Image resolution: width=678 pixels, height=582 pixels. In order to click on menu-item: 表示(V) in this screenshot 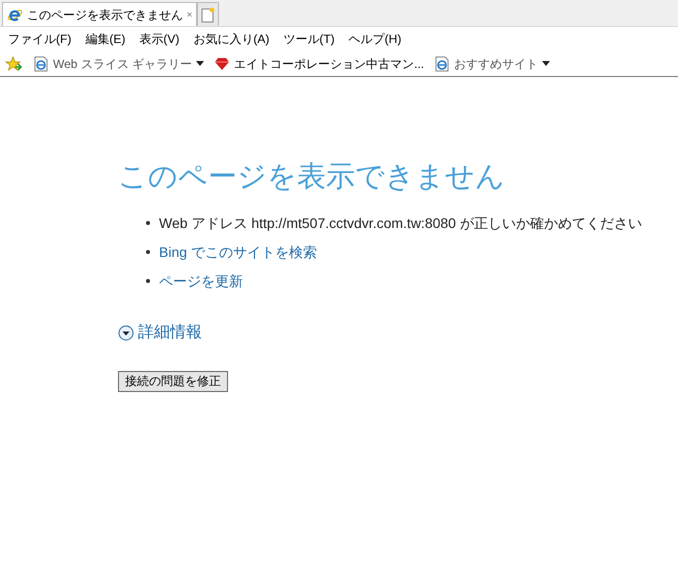, I will do `click(159, 39)`.